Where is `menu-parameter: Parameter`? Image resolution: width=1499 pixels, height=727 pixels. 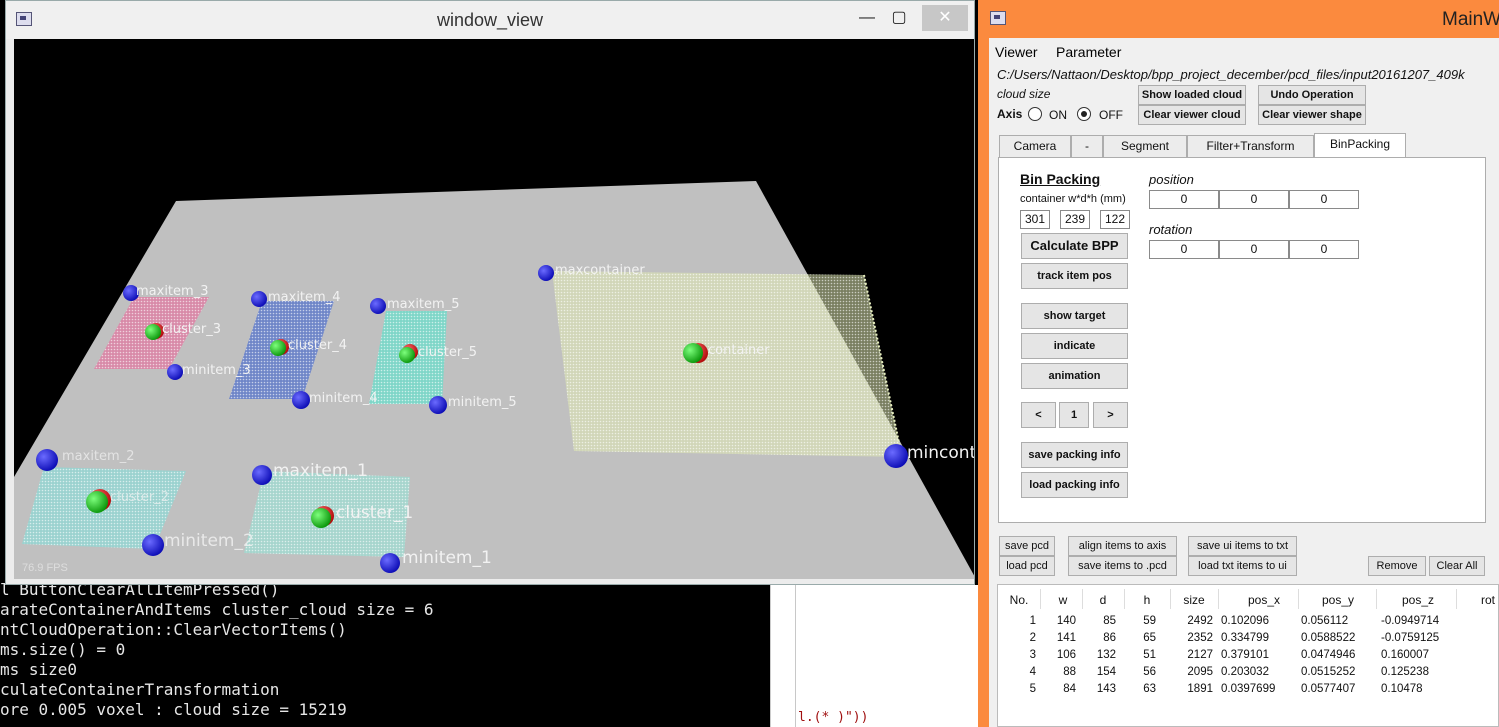 menu-parameter: Parameter is located at coordinates (1088, 52).